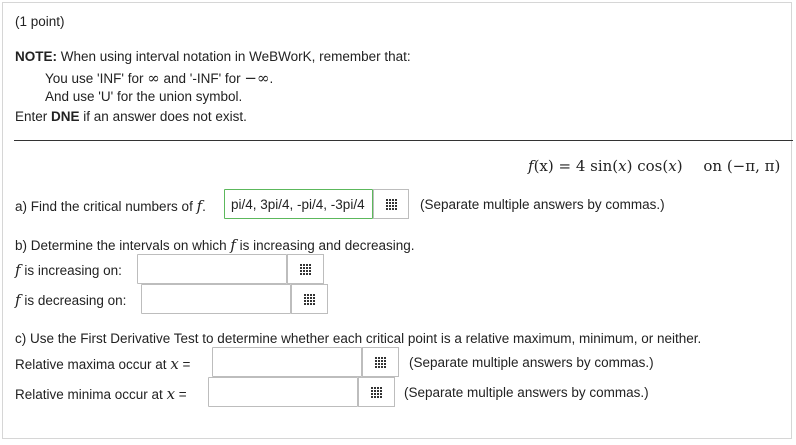 This screenshot has width=796, height=445. What do you see at coordinates (91, 394) in the screenshot?
I see `minima-text: Relative minima occur at` at bounding box center [91, 394].